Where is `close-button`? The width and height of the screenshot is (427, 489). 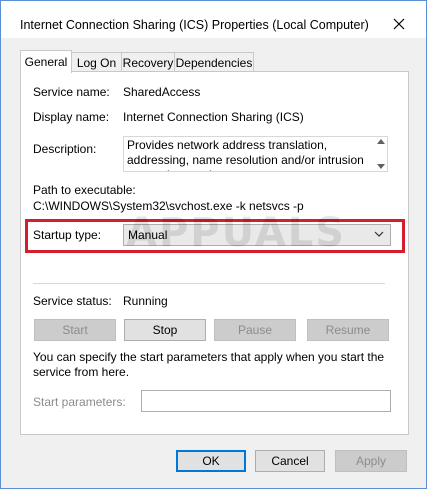
close-button is located at coordinates (399, 24).